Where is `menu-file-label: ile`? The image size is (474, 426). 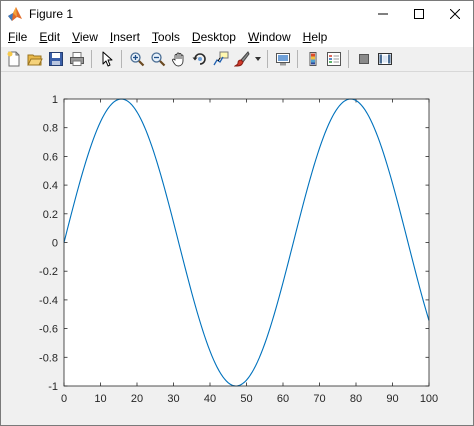
menu-file-label: ile is located at coordinates (21, 37).